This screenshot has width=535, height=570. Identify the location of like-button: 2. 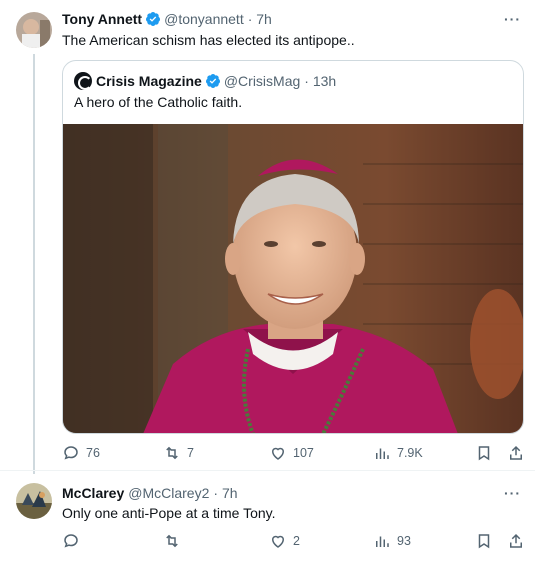
(284, 541).